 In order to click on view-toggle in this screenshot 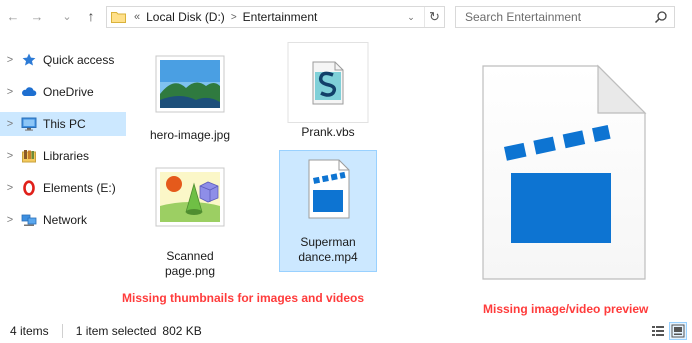, I will do `click(668, 331)`.